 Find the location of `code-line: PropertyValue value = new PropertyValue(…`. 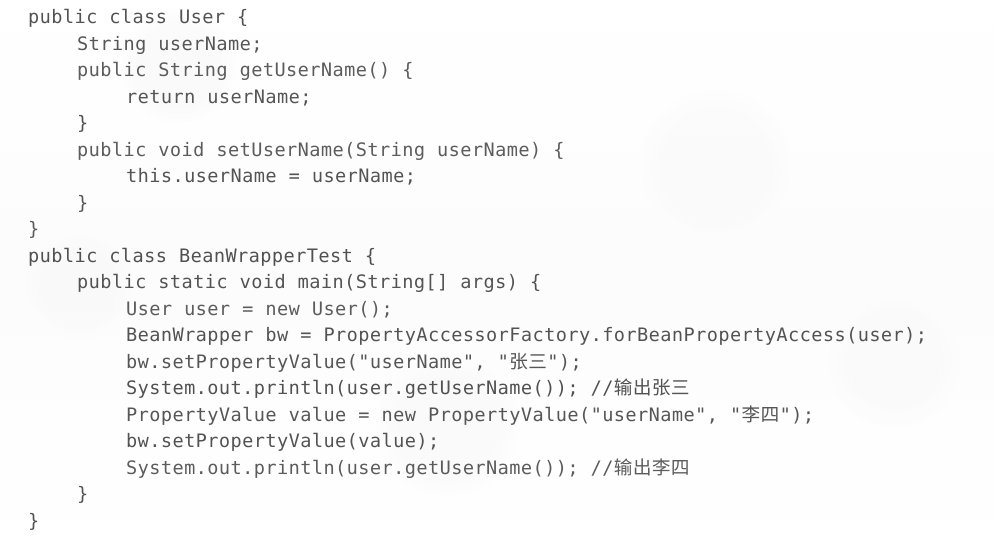

code-line: PropertyValue value = new PropertyValue(… is located at coordinates (470, 415).